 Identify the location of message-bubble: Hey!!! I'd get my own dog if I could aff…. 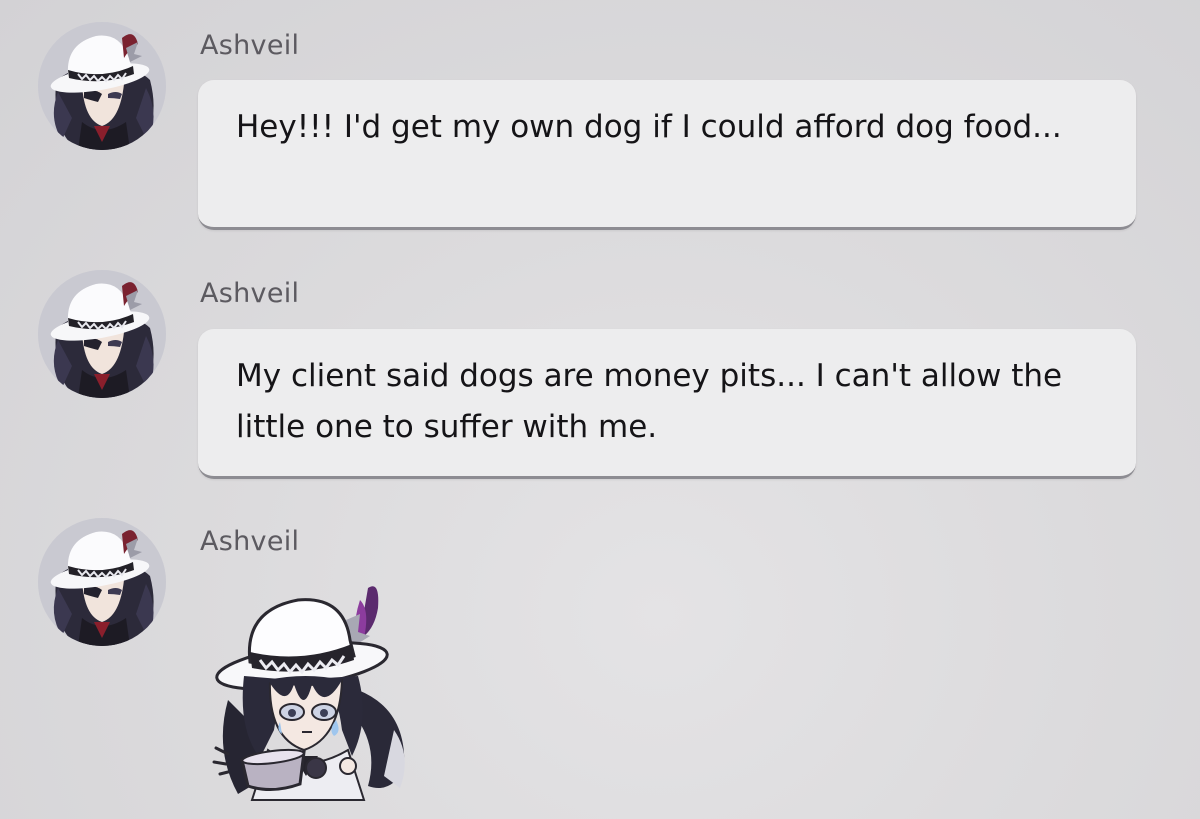
(667, 155).